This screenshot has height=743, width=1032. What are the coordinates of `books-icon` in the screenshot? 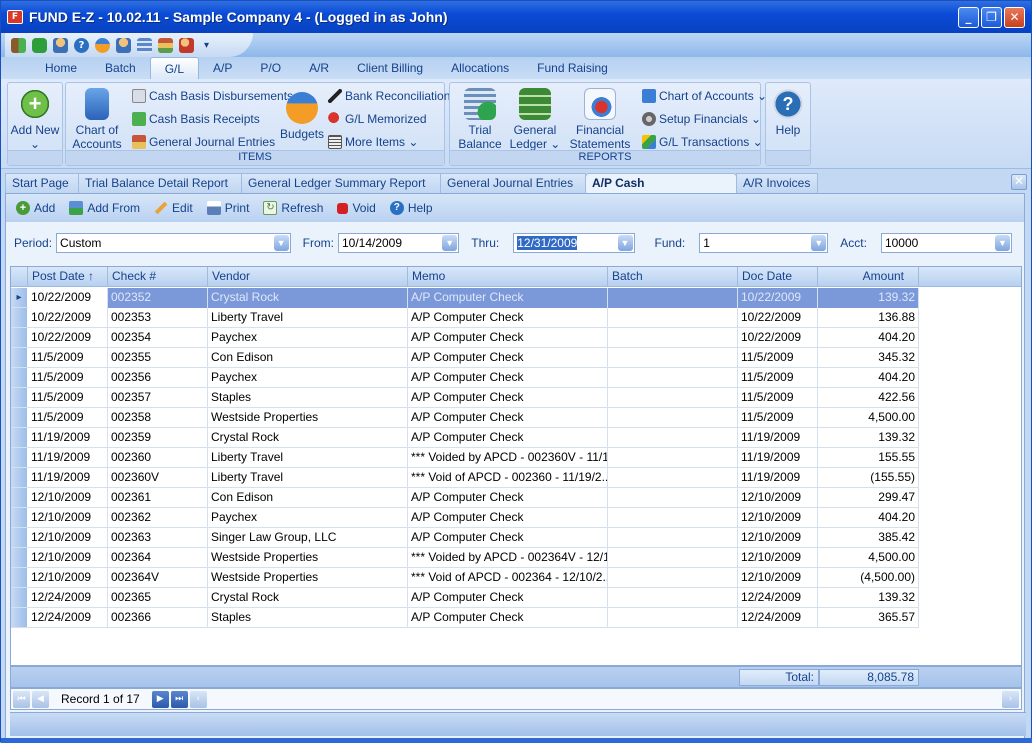 It's located at (165, 45).